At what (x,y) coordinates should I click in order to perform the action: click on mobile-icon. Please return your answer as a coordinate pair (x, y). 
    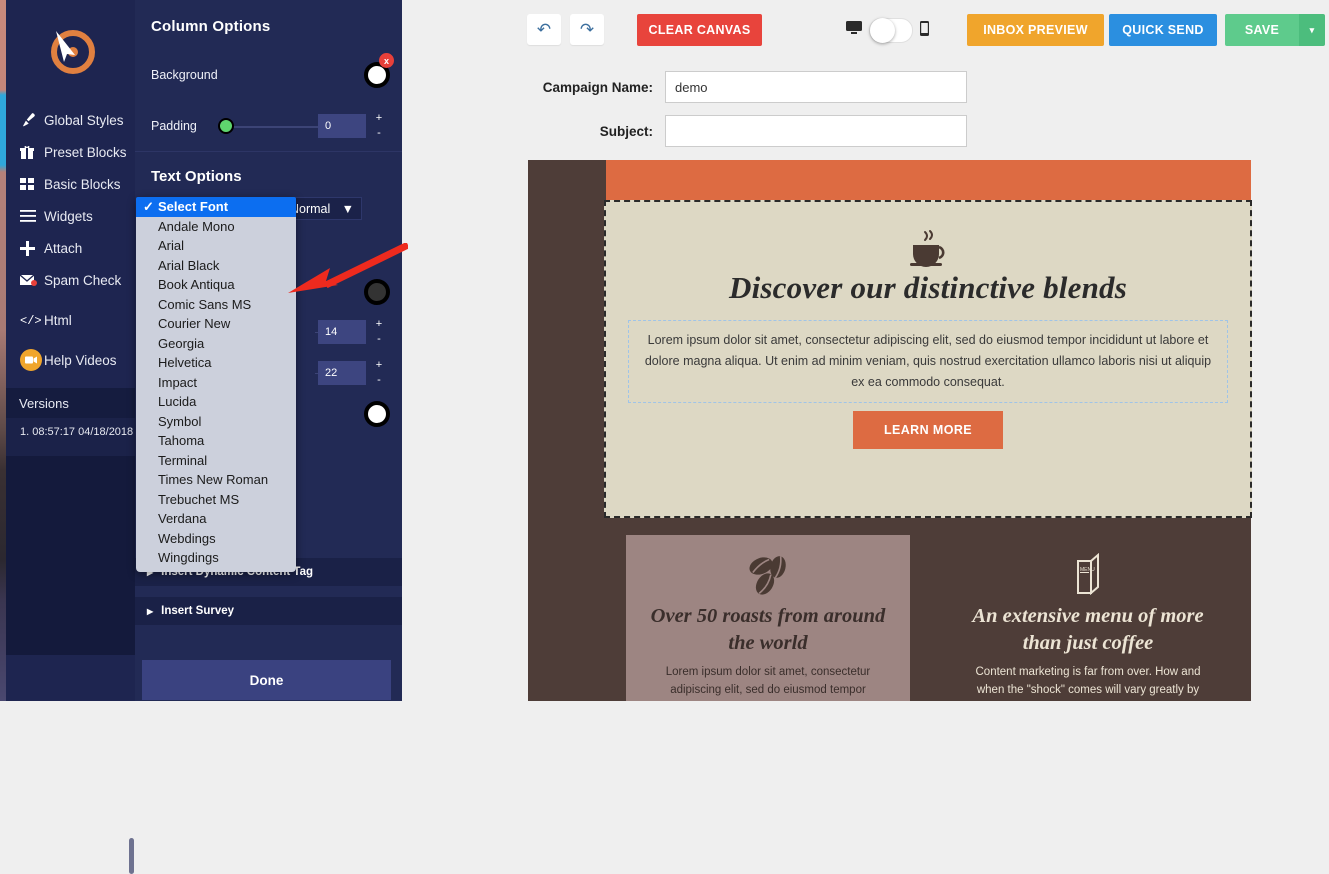
    Looking at the image, I should click on (924, 30).